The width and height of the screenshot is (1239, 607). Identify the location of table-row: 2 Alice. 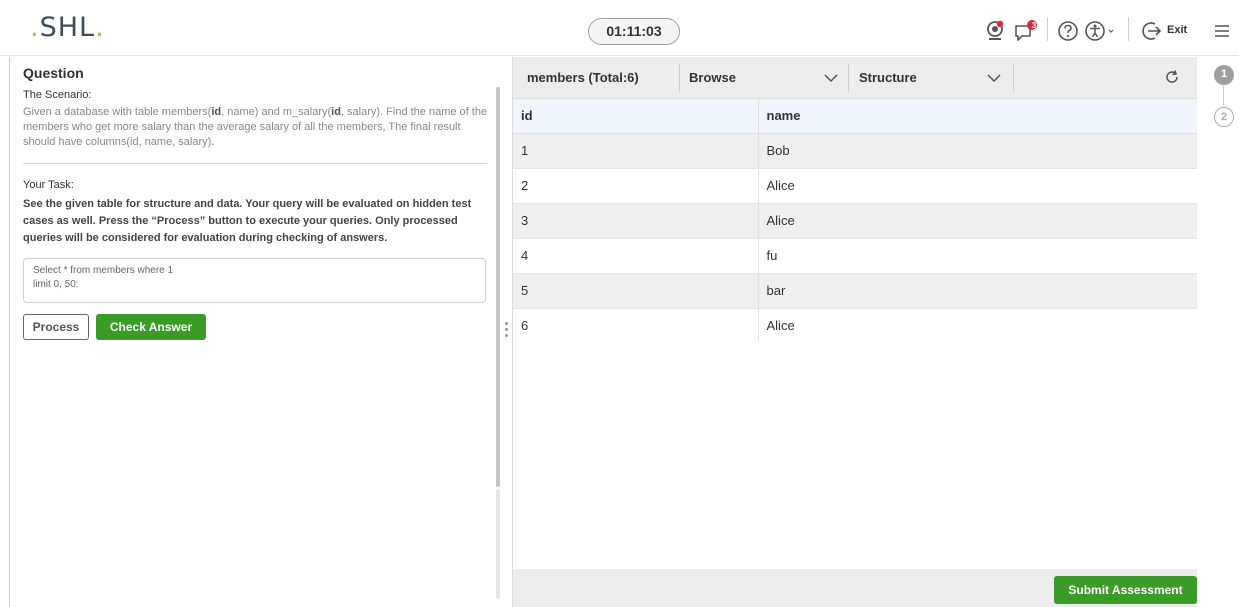
(855, 186).